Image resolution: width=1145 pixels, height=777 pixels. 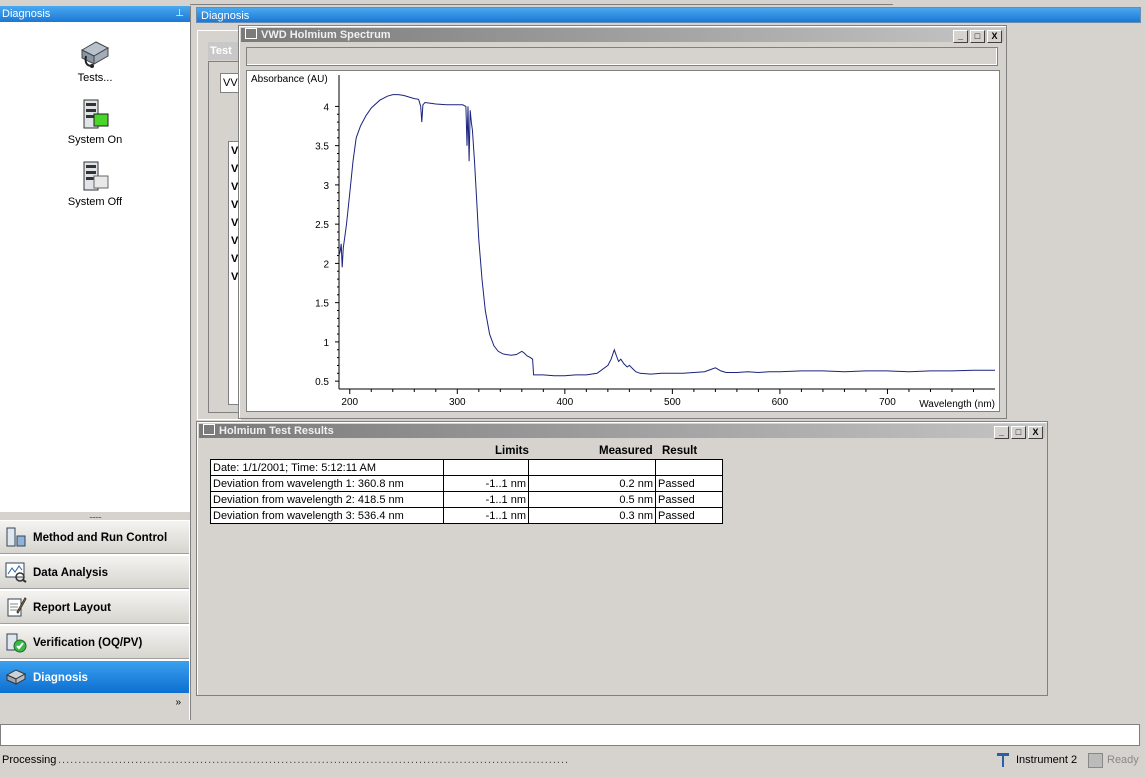 What do you see at coordinates (289, 79) in the screenshot?
I see `y-axis-label: Absorbance (AU)` at bounding box center [289, 79].